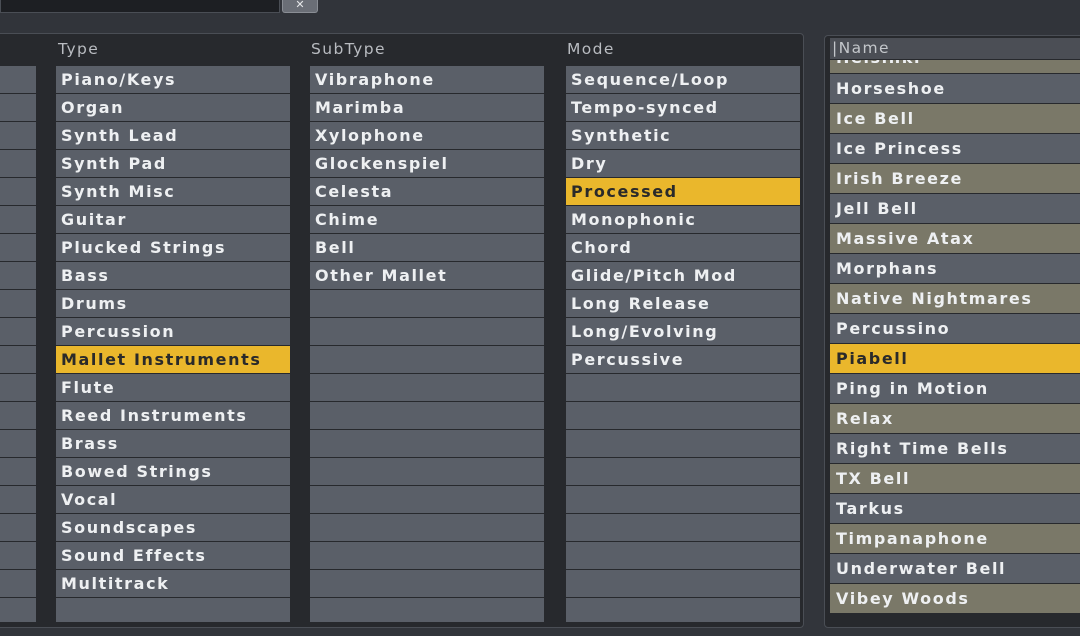  Describe the element at coordinates (427, 79) in the screenshot. I see `subtype-item: Vibraphone` at that location.